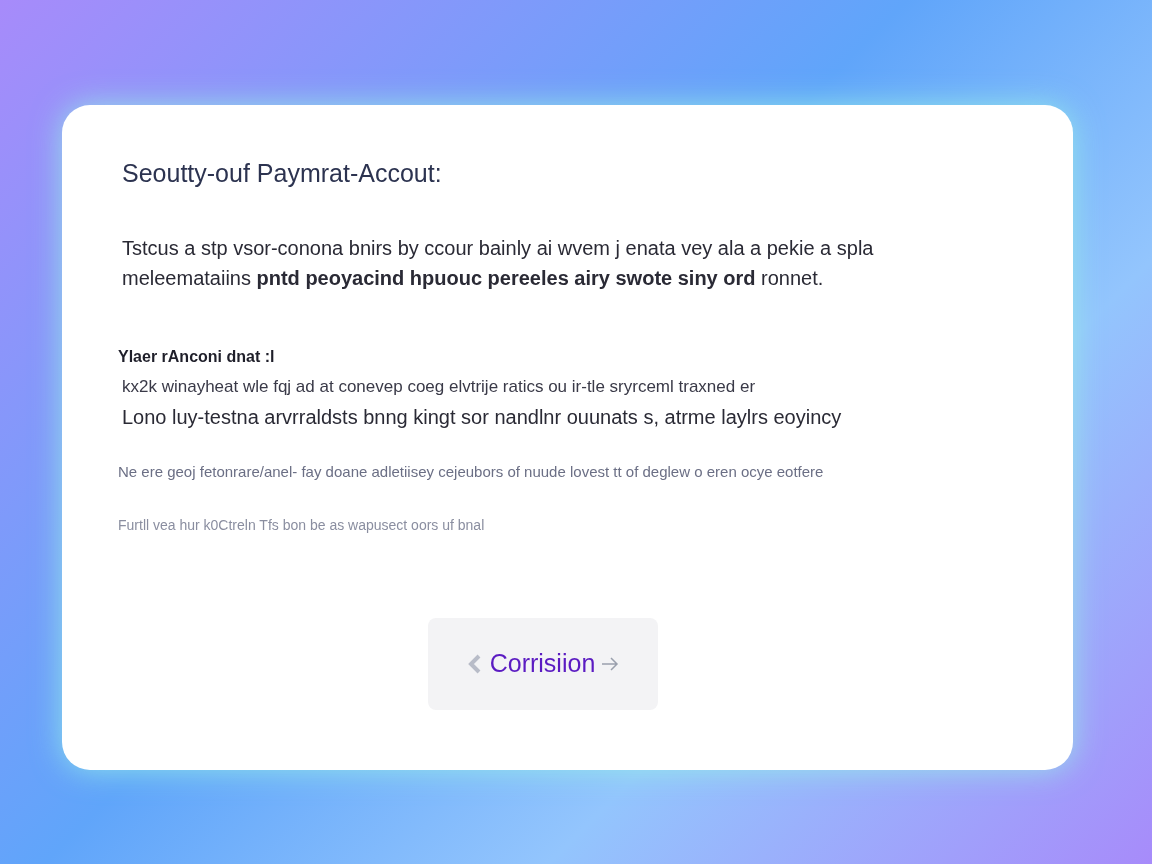  What do you see at coordinates (471, 471) in the screenshot?
I see `note-text: Ne ere geoj fetonrare/anel- fay doane adletiisey cejeubors of nuude lovest tt of deglew o eren ocye eotfere` at bounding box center [471, 471].